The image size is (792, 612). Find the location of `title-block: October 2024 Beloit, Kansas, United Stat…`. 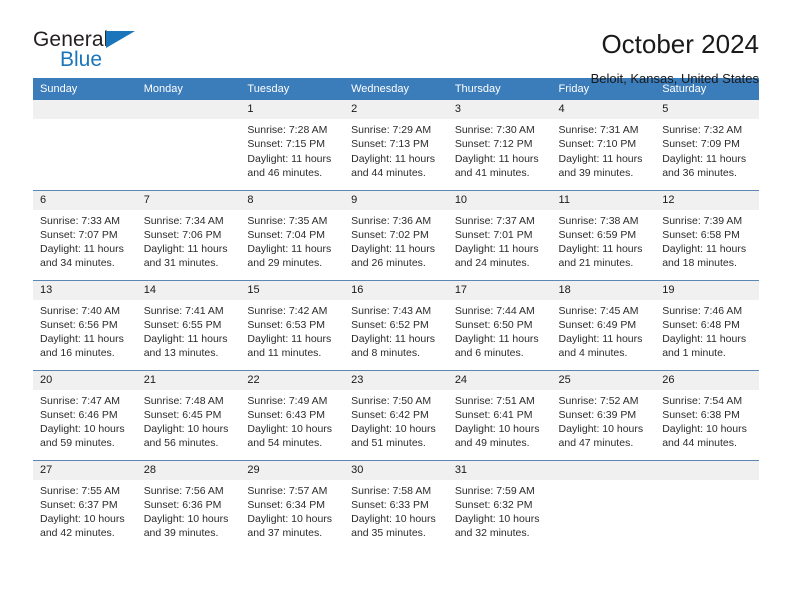

title-block: October 2024 Beloit, Kansas, United Stat… is located at coordinates (456, 57).